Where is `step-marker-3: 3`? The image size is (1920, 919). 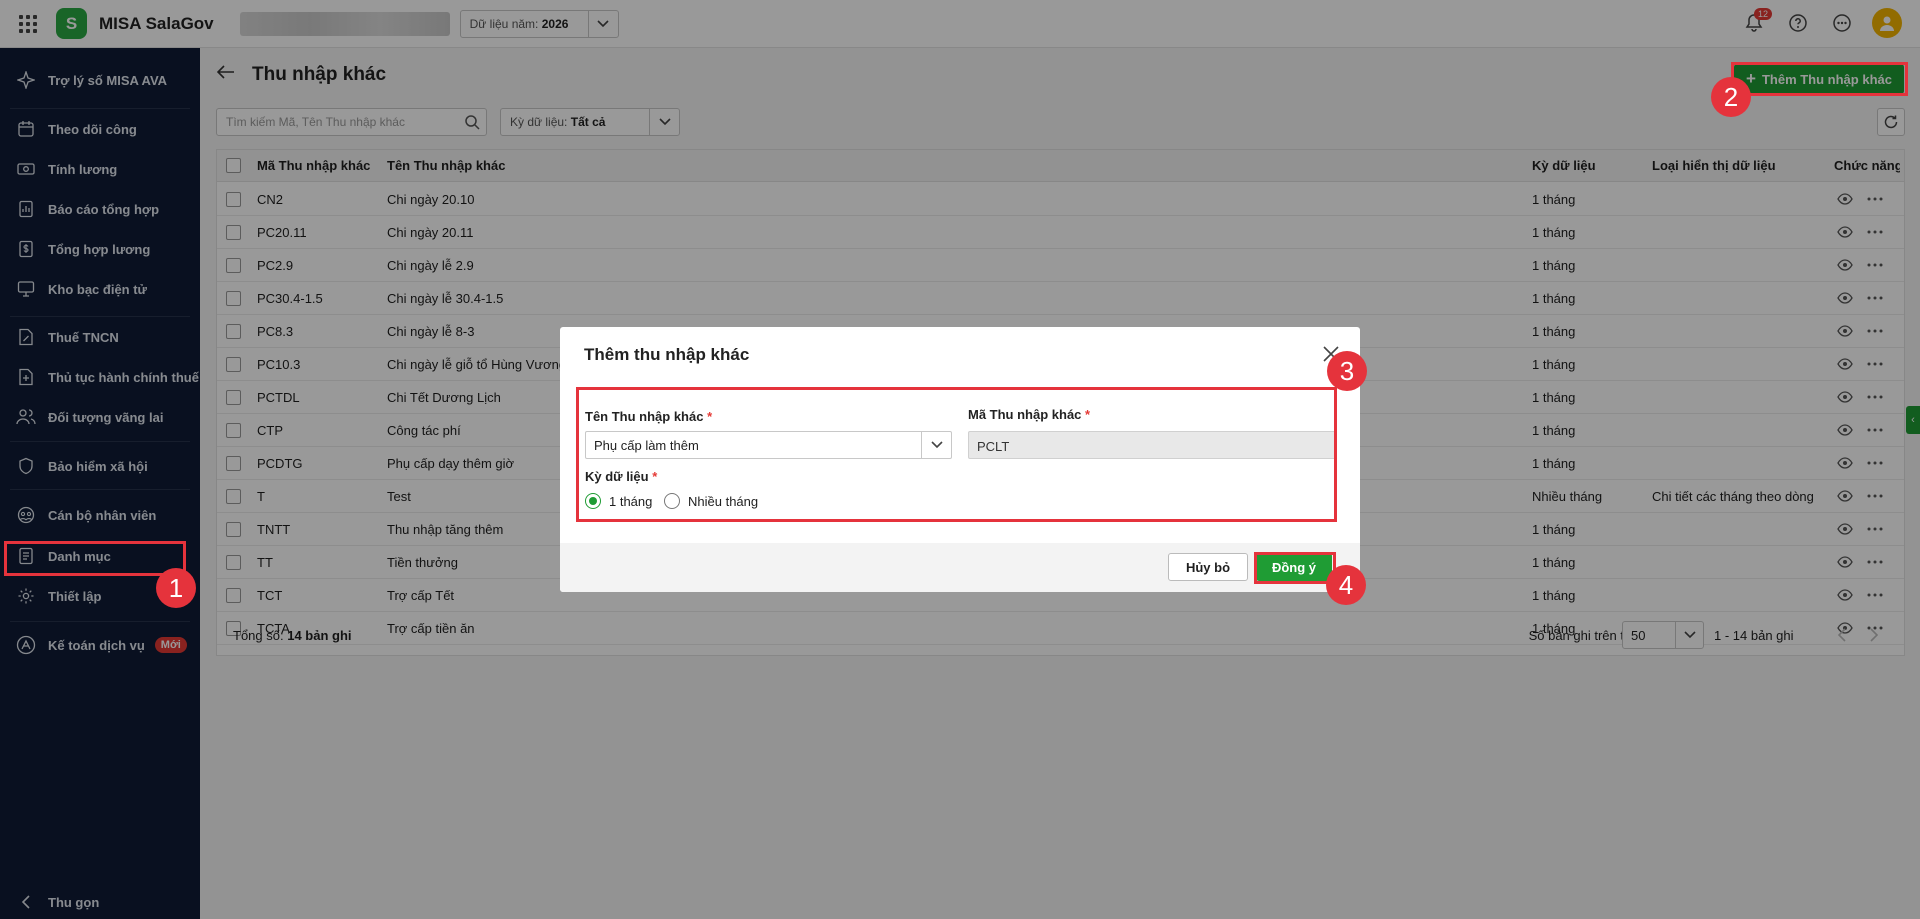
step-marker-3: 3 is located at coordinates (1347, 371).